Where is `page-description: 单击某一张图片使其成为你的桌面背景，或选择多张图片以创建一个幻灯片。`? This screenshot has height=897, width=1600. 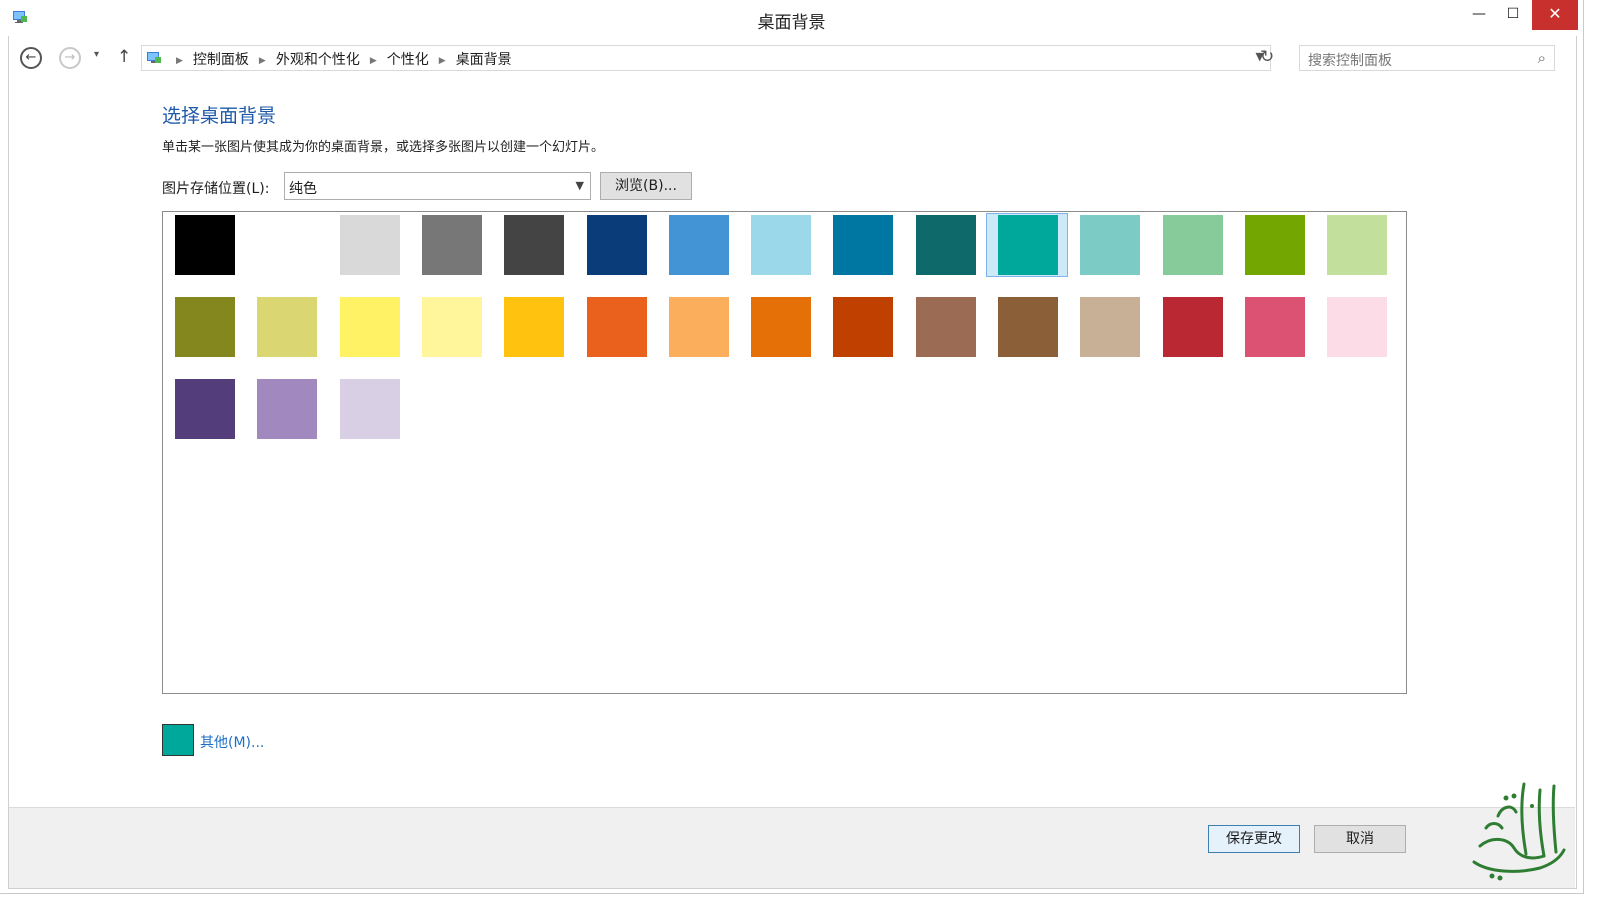 page-description: 单击某一张图片使其成为你的桌面背景，或选择多张图片以创建一个幻灯片。 is located at coordinates (383, 147).